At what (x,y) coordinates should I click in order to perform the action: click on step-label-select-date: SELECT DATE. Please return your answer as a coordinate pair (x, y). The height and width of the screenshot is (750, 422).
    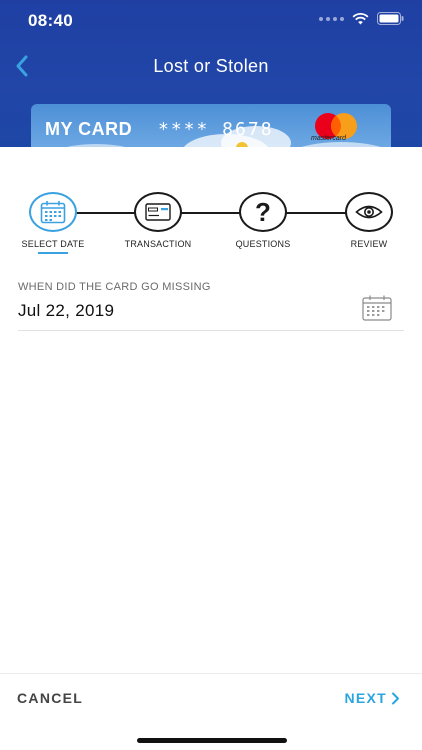
    Looking at the image, I should click on (53, 244).